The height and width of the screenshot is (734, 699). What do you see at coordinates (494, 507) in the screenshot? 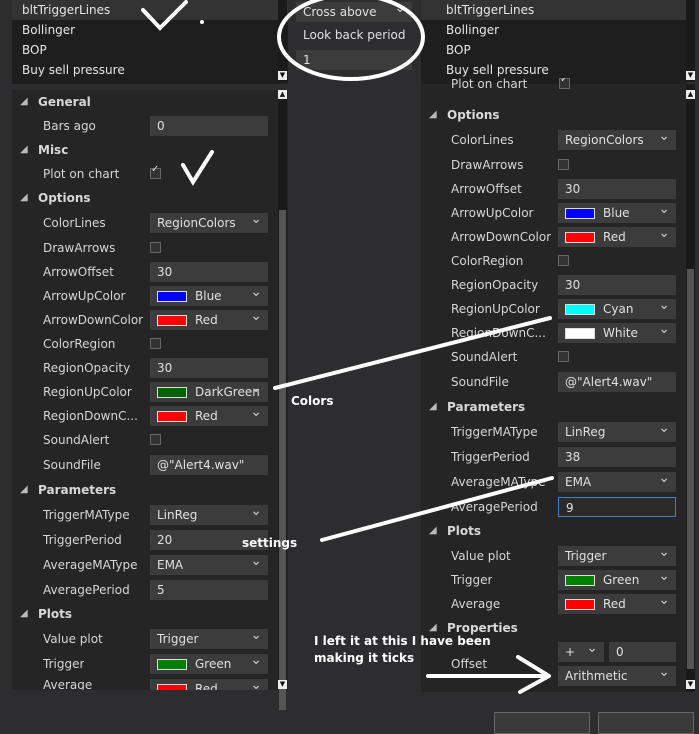
I see `label: AveragePeriod` at bounding box center [494, 507].